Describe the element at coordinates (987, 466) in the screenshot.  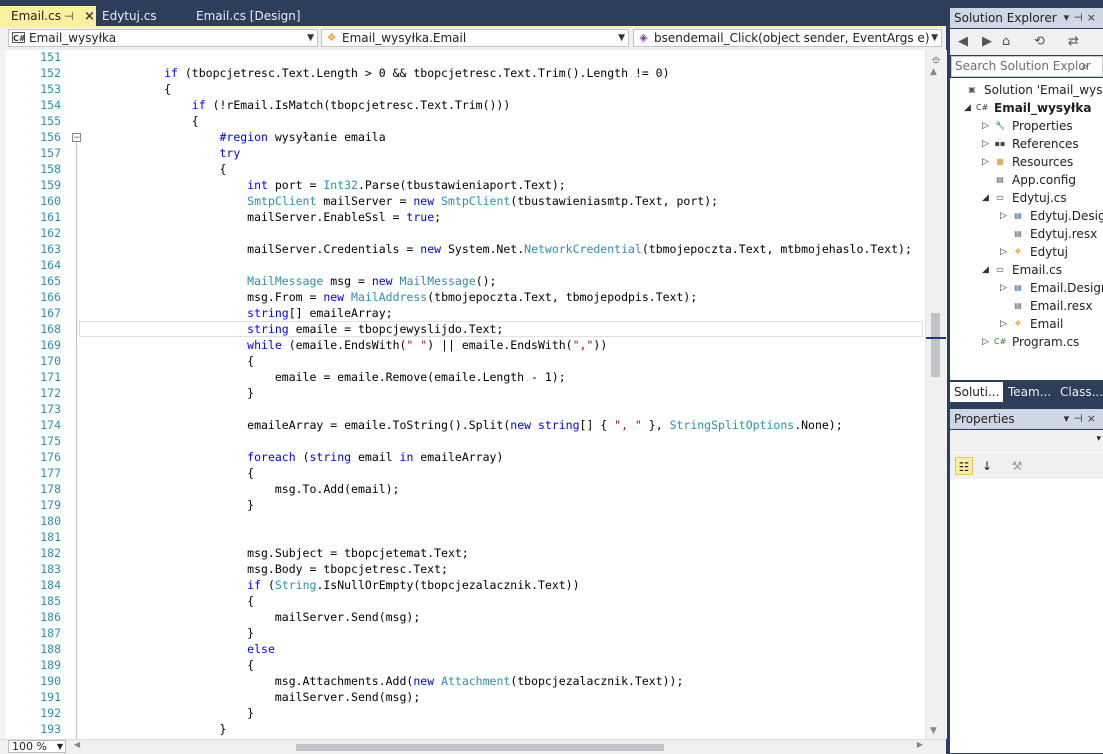
I see `alphabetical-icon: ↓` at that location.